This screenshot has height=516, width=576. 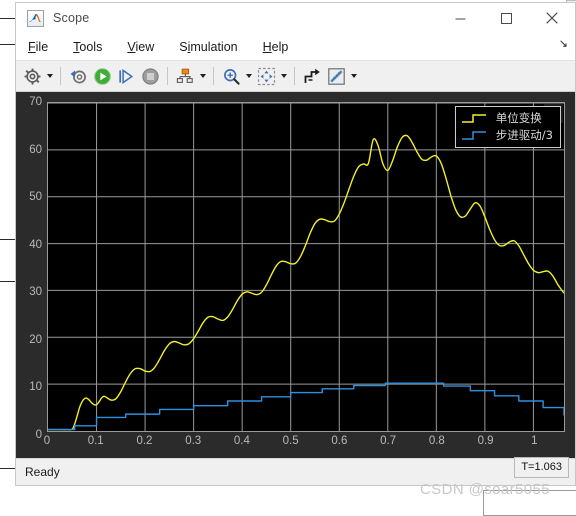 I want to click on measurements-ruler-icon, so click(x=336, y=76).